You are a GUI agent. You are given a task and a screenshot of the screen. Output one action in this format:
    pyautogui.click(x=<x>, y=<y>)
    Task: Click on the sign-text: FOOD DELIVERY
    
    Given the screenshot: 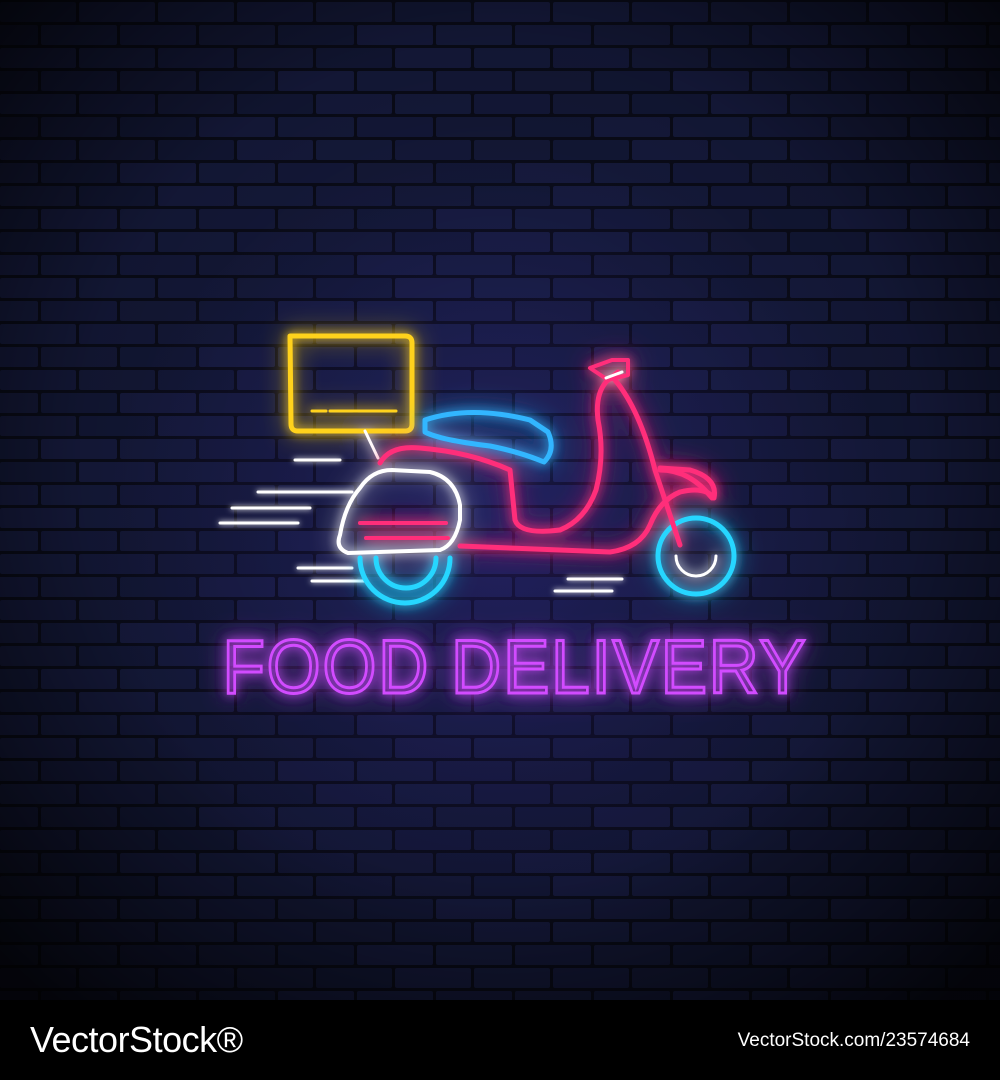 What is the action you would take?
    pyautogui.click(x=515, y=667)
    